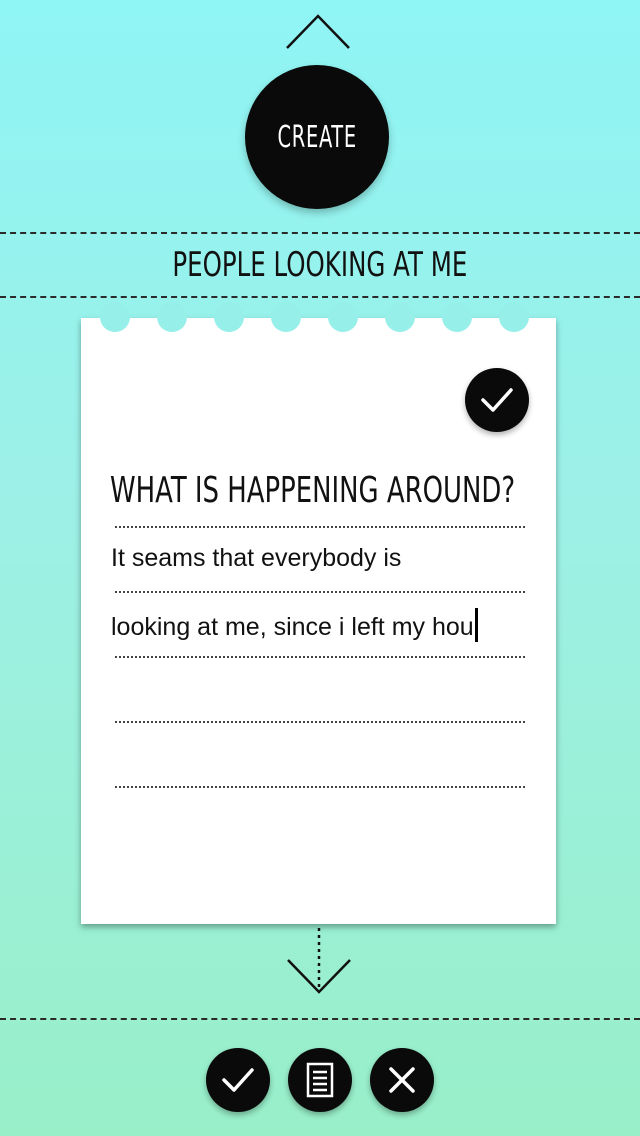  Describe the element at coordinates (320, 297) in the screenshot. I see `divider-bottom` at that location.